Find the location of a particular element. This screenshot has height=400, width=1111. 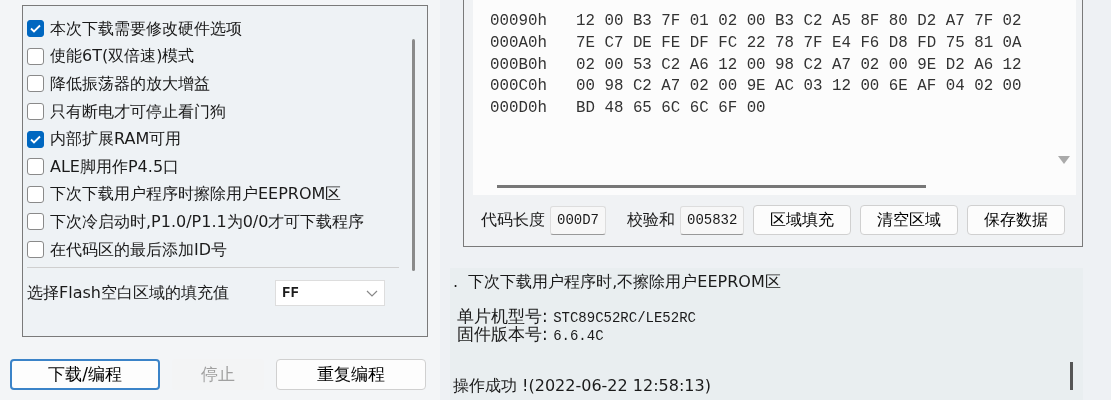

code-length-label: 代码长度 is located at coordinates (513, 220).